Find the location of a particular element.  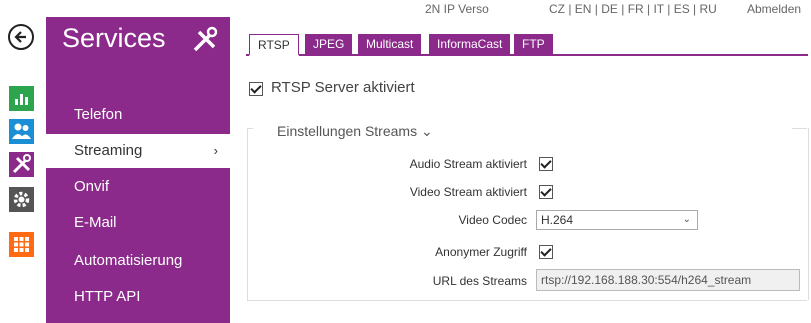

sidebar-item-label: Automatisierung is located at coordinates (128, 260).